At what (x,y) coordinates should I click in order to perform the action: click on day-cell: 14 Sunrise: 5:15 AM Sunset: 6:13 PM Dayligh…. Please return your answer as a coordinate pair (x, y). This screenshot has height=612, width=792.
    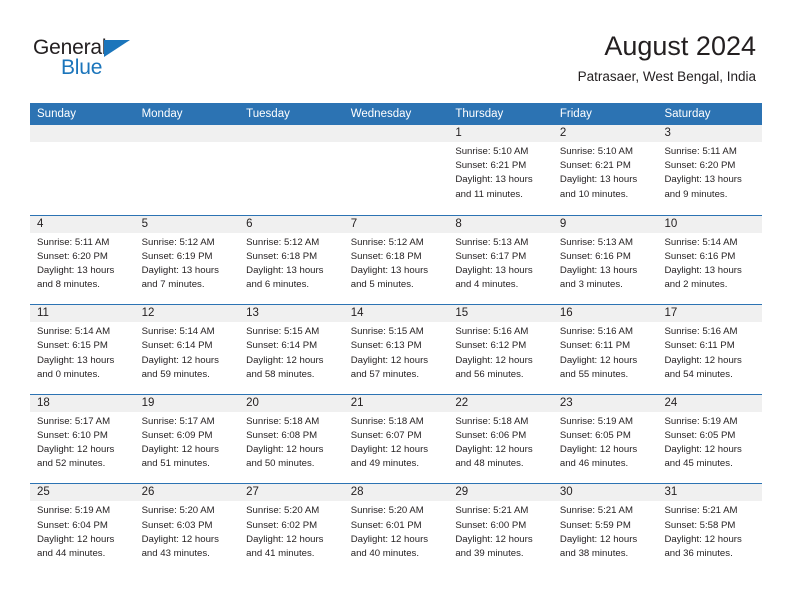
    Looking at the image, I should click on (396, 349).